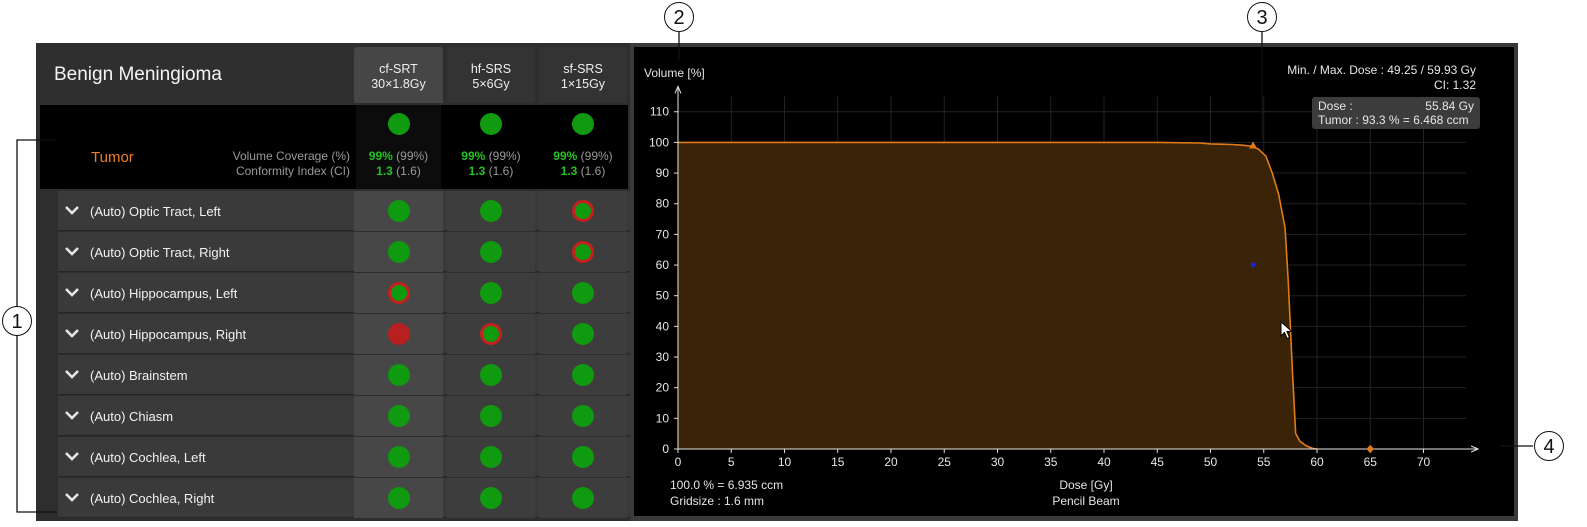 The width and height of the screenshot is (1587, 527). What do you see at coordinates (1549, 446) in the screenshot?
I see `callout-4: 4` at bounding box center [1549, 446].